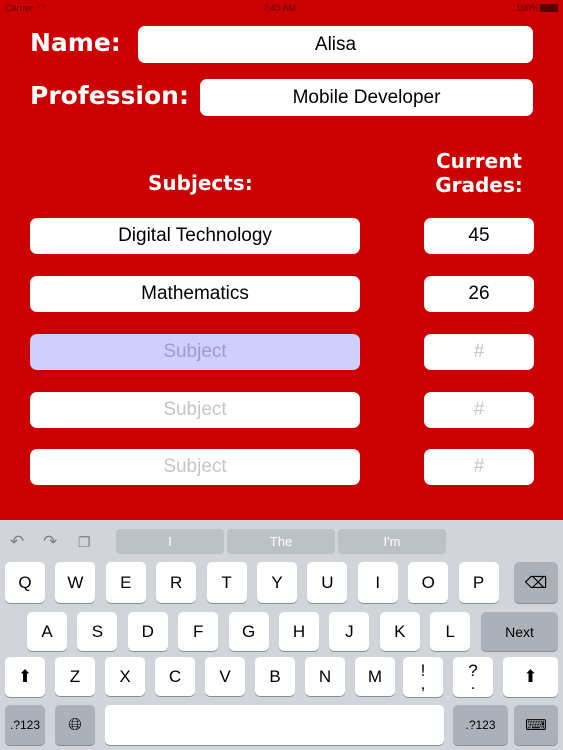 The height and width of the screenshot is (750, 563). Describe the element at coordinates (274, 725) in the screenshot. I see `space-key` at that location.